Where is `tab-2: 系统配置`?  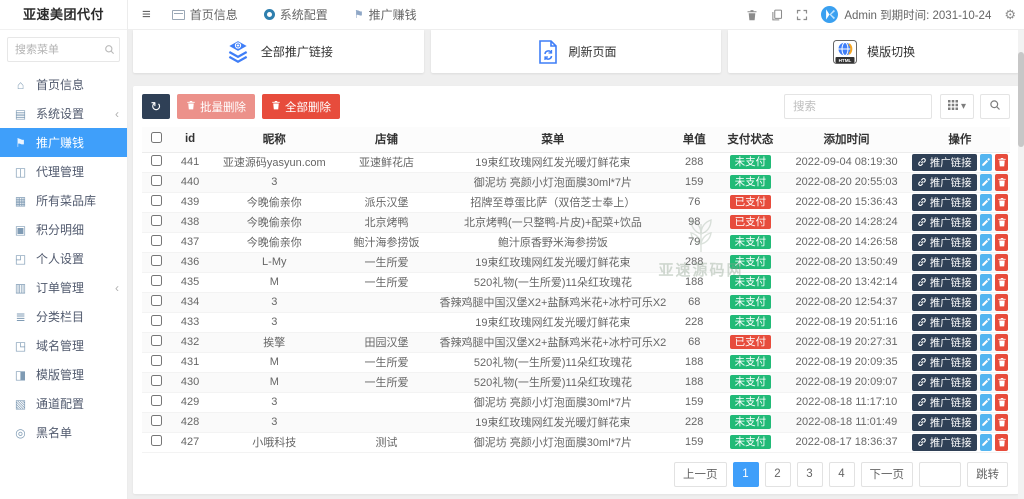 tab-2: 系统配置 is located at coordinates (296, 15).